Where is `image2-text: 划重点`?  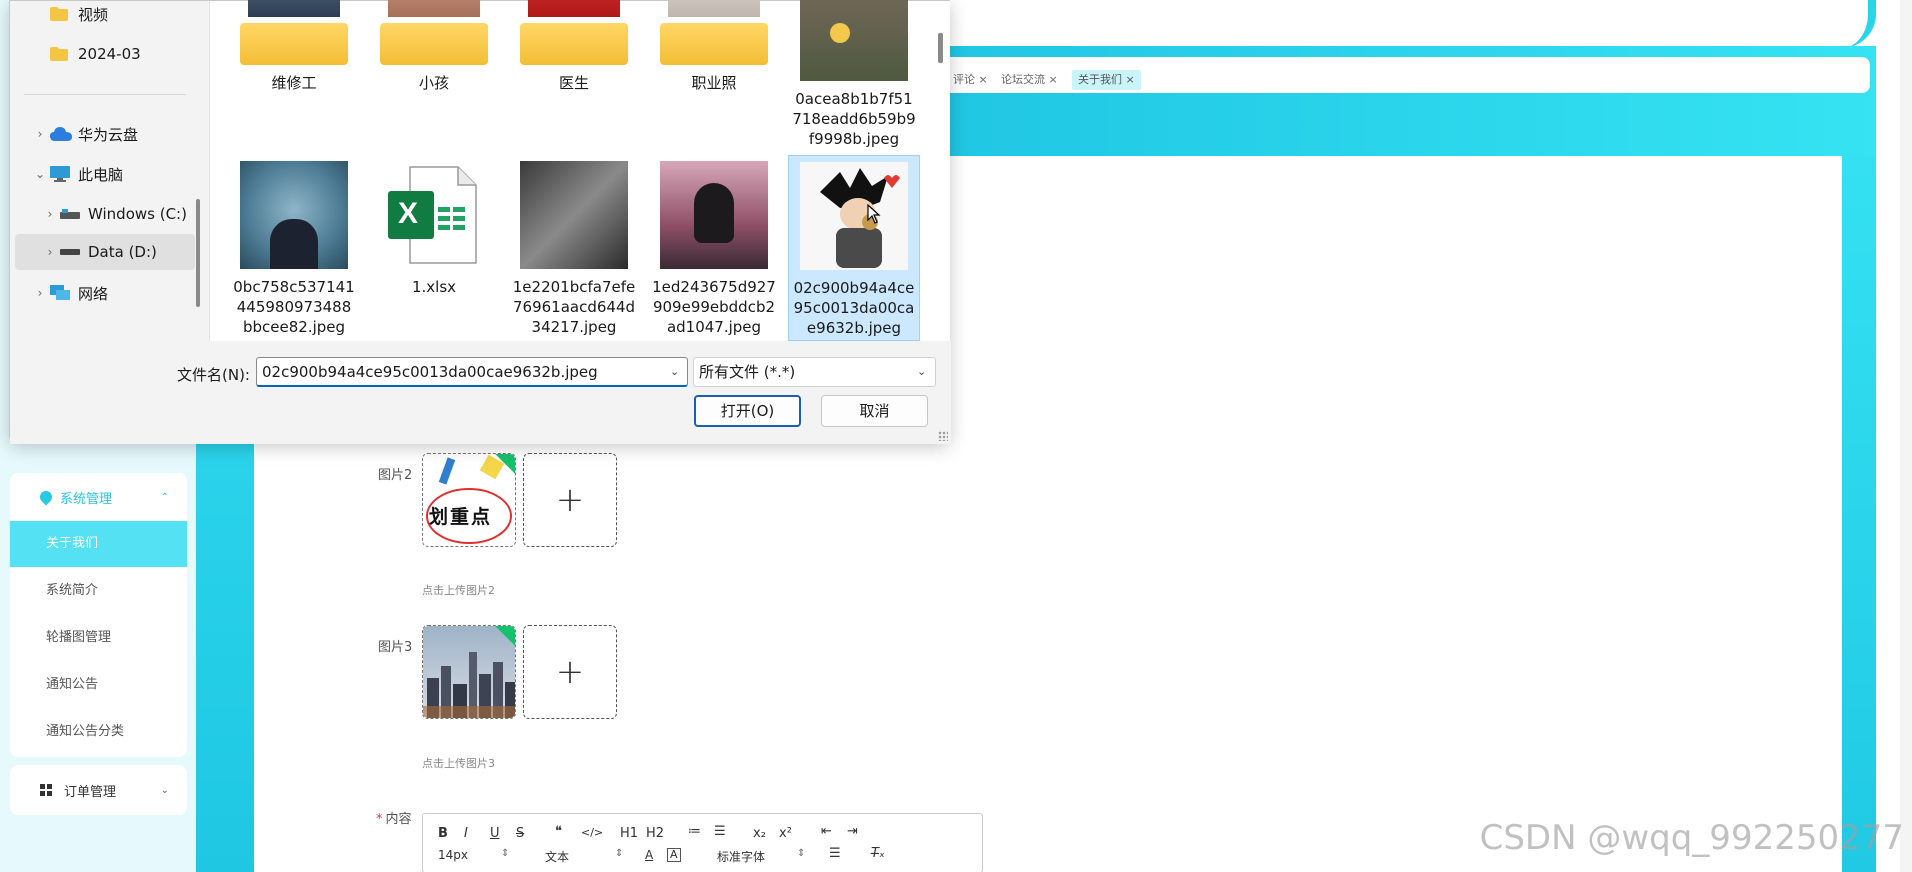 image2-text: 划重点 is located at coordinates (461, 517).